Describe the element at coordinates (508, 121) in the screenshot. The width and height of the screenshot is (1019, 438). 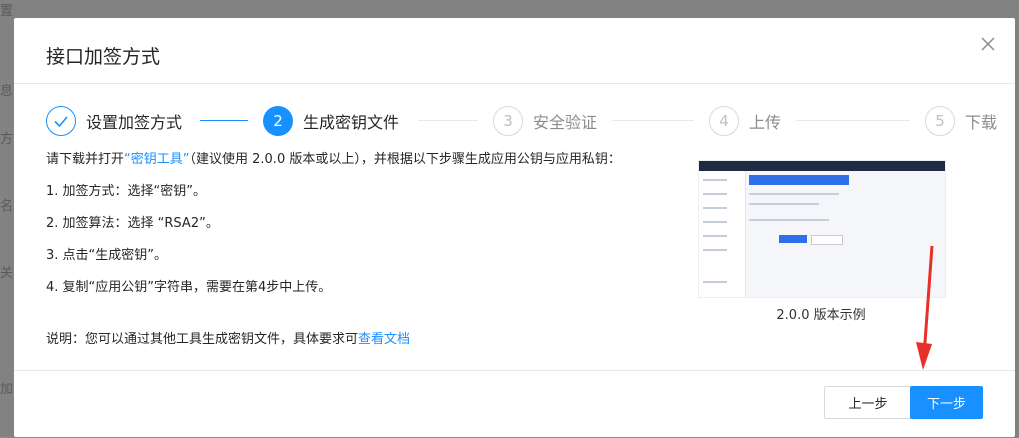
I see `step-number: 3` at that location.